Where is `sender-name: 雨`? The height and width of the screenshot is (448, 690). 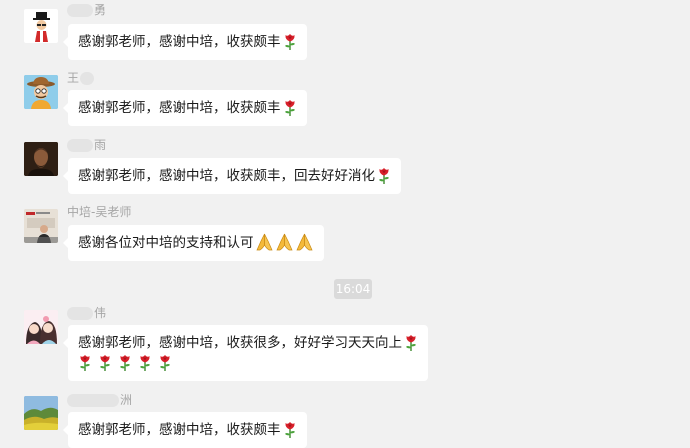
sender-name: 雨 is located at coordinates (86, 145).